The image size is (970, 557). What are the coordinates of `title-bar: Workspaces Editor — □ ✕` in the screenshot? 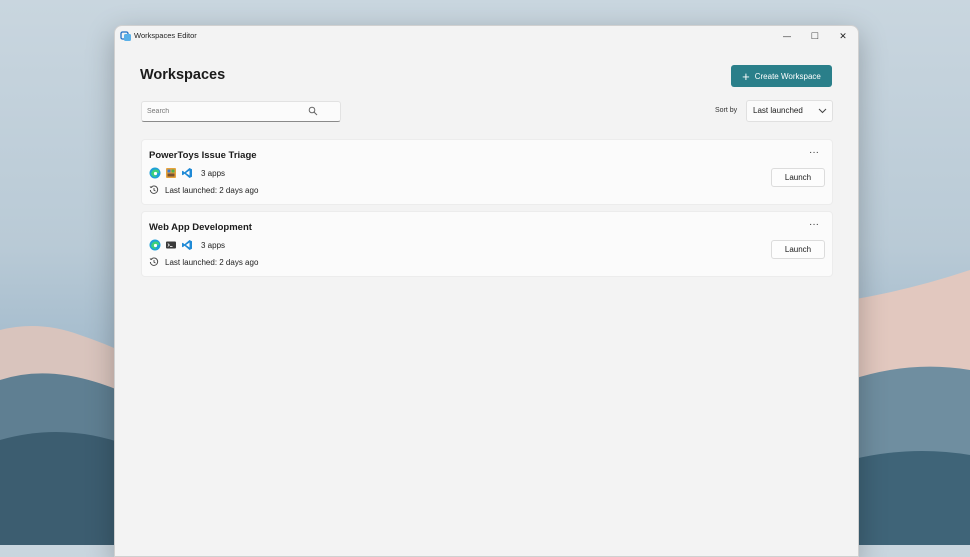 It's located at (486, 36).